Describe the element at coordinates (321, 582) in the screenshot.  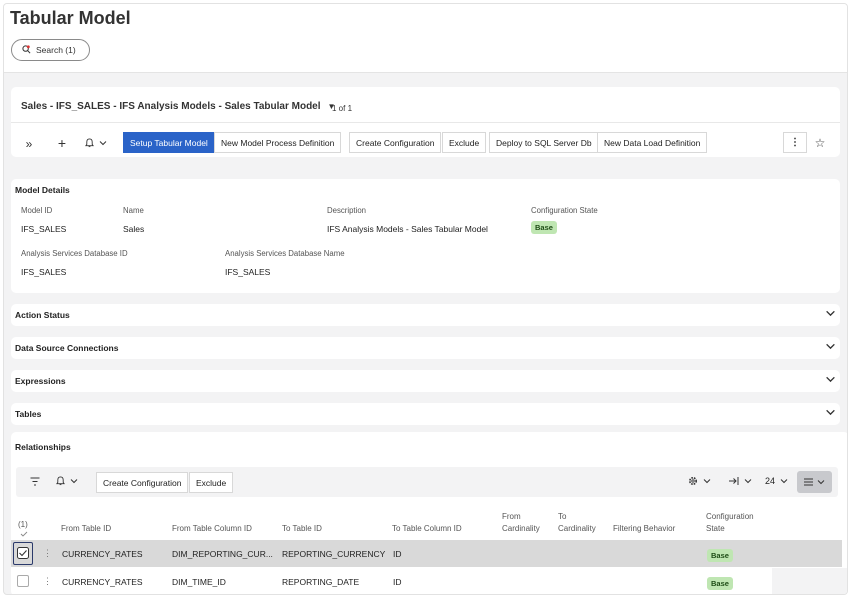
I see `to-table-cell: REPORTING_DATE` at that location.